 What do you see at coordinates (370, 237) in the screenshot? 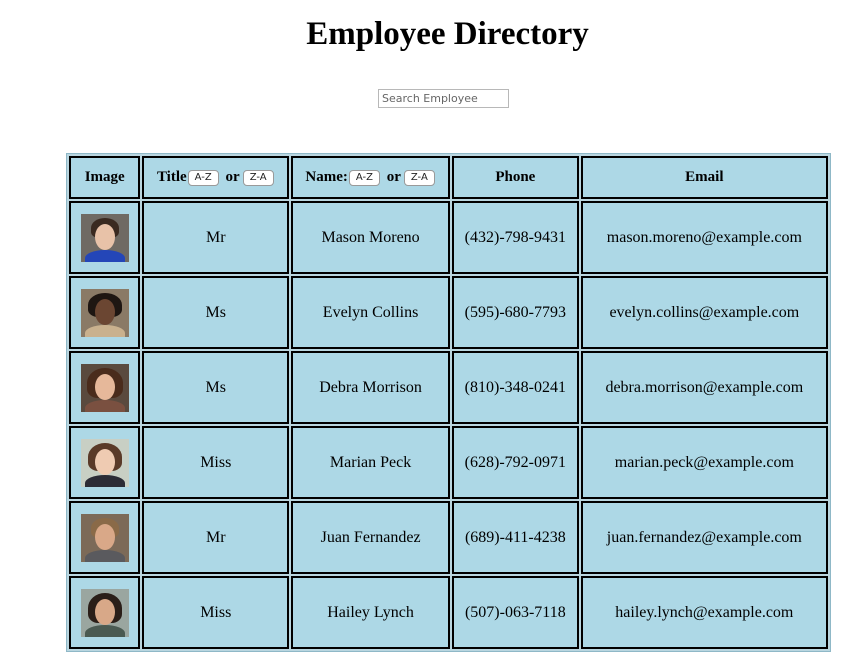
I see `name-cell: Mason Moreno` at bounding box center [370, 237].